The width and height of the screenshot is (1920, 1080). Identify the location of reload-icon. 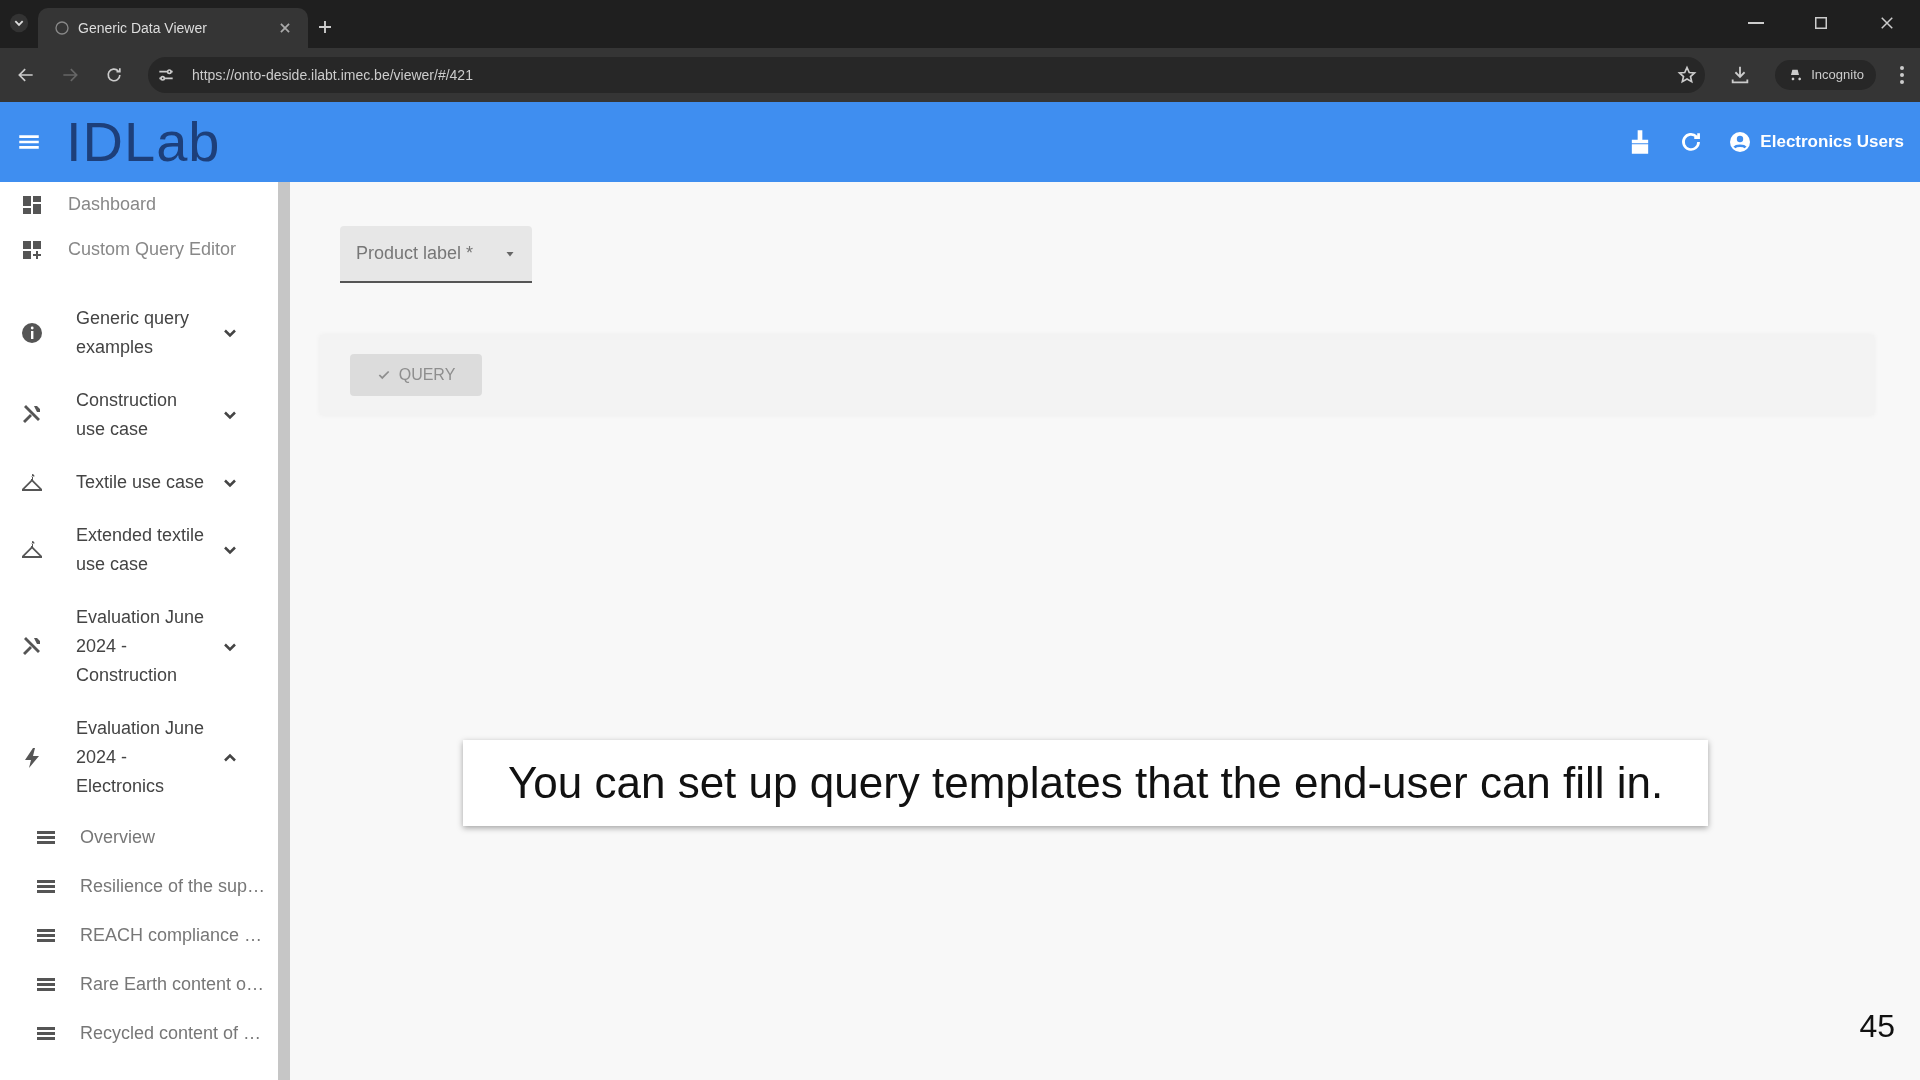
(114, 75).